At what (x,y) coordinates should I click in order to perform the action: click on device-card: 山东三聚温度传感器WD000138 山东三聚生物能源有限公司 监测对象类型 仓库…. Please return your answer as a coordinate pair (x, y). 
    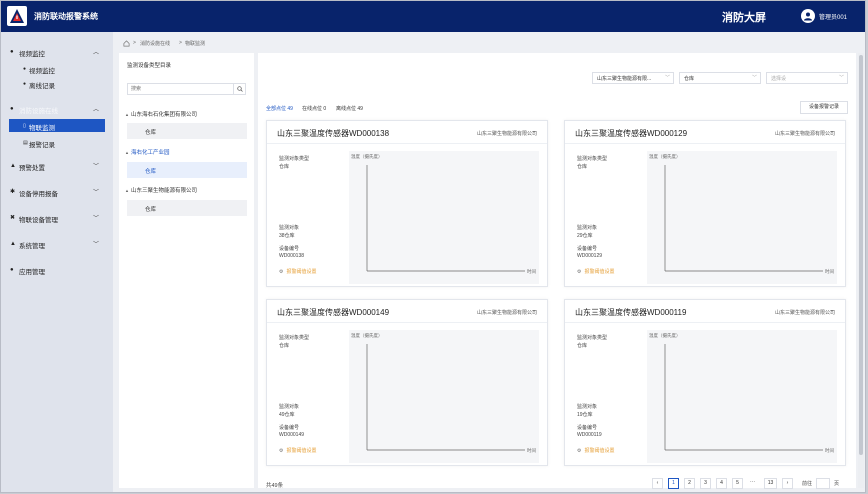
    Looking at the image, I should click on (407, 203).